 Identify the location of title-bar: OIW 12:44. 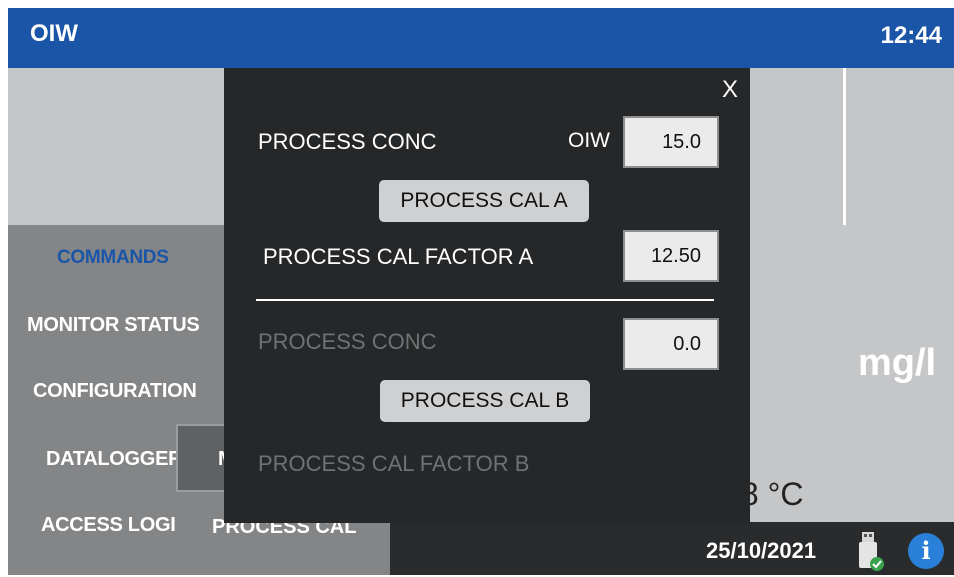
(481, 38).